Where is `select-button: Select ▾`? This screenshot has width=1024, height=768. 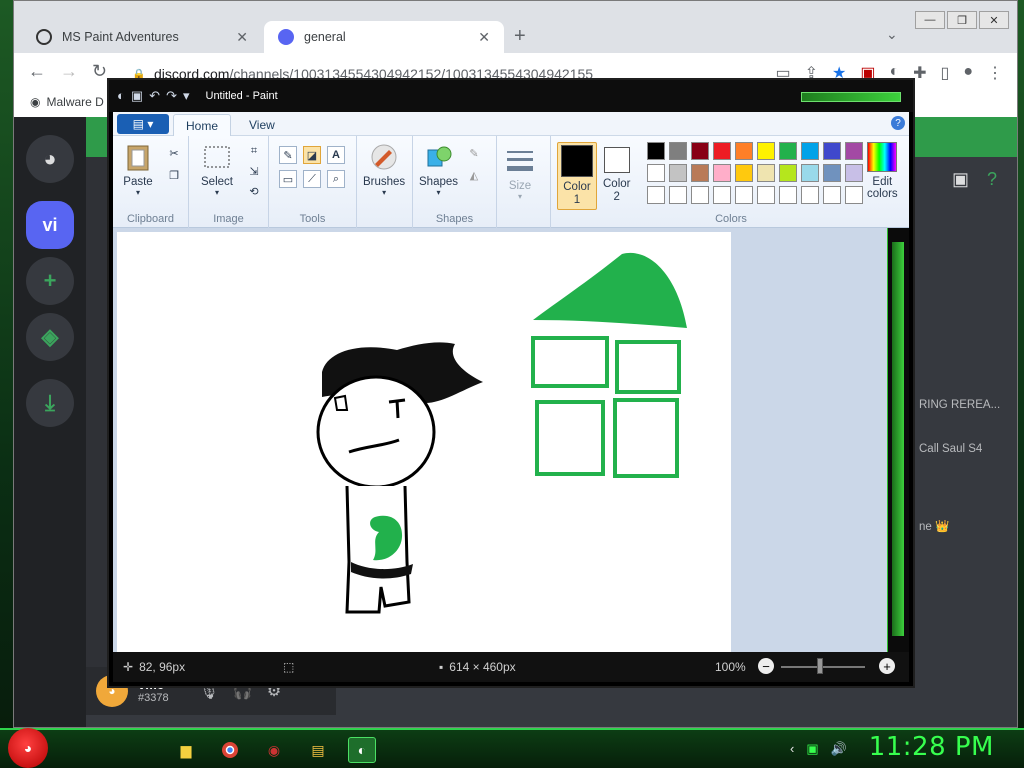 select-button: Select ▾ is located at coordinates (217, 169).